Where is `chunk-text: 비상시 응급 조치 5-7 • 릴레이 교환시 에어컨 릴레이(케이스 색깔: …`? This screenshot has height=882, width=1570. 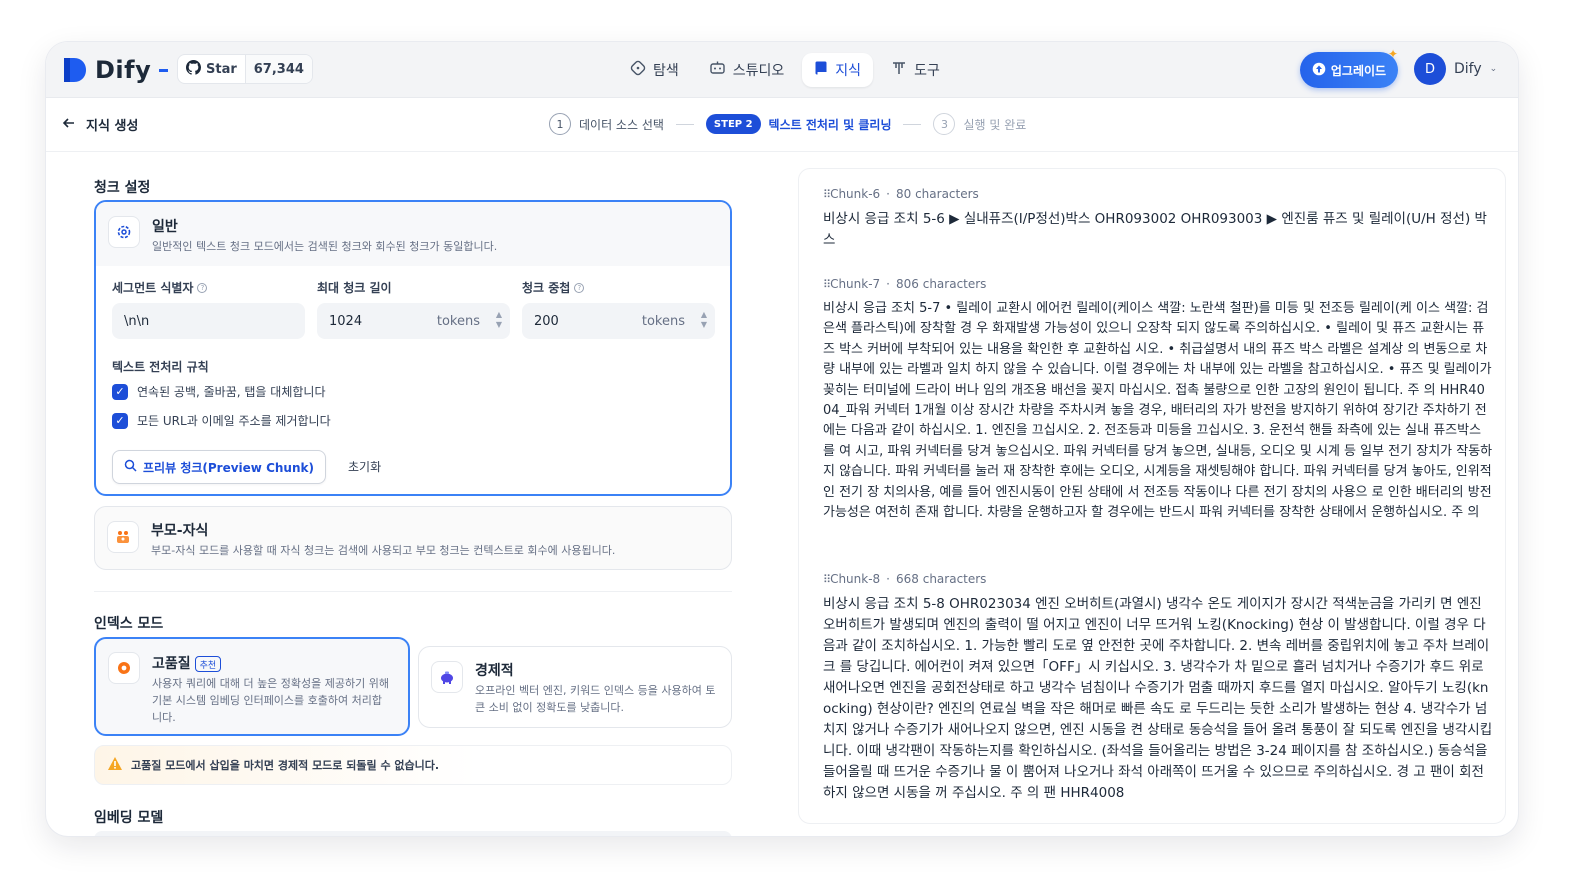 chunk-text: 비상시 응급 조치 5-7 • 릴레이 교환시 에어컨 릴레이(케이스 색깔: … is located at coordinates (1158, 411).